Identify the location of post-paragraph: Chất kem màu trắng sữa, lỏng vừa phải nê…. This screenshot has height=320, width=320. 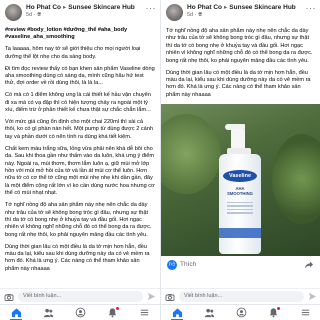
(80, 171).